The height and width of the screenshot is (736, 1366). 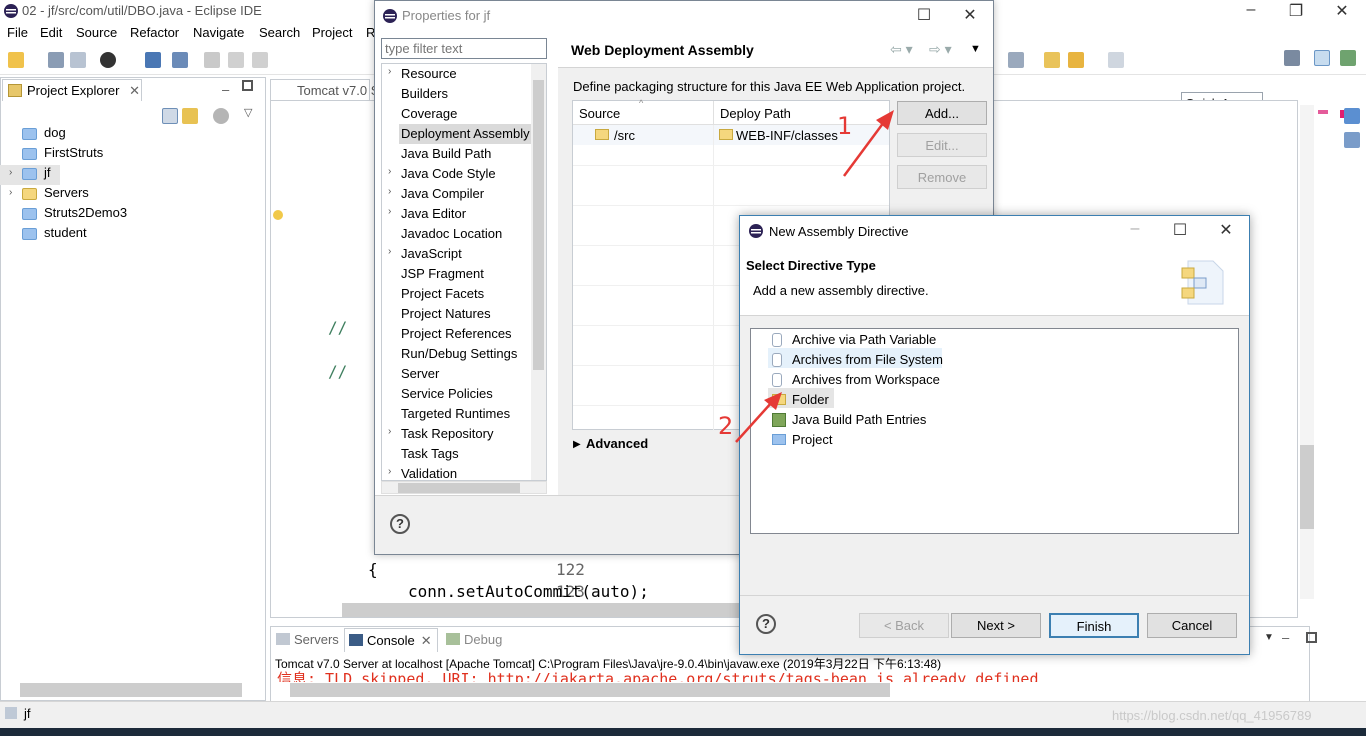 What do you see at coordinates (814, 276) in the screenshot?
I see `annotation-overlay` at bounding box center [814, 276].